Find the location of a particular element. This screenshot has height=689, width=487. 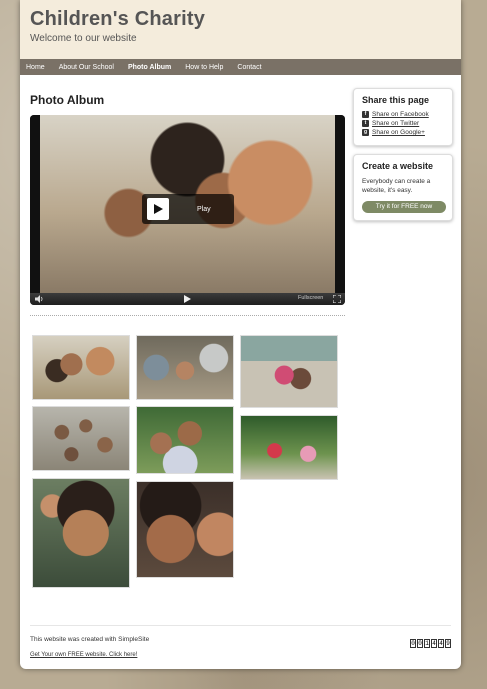

googleplus-icon: g is located at coordinates (365, 132).